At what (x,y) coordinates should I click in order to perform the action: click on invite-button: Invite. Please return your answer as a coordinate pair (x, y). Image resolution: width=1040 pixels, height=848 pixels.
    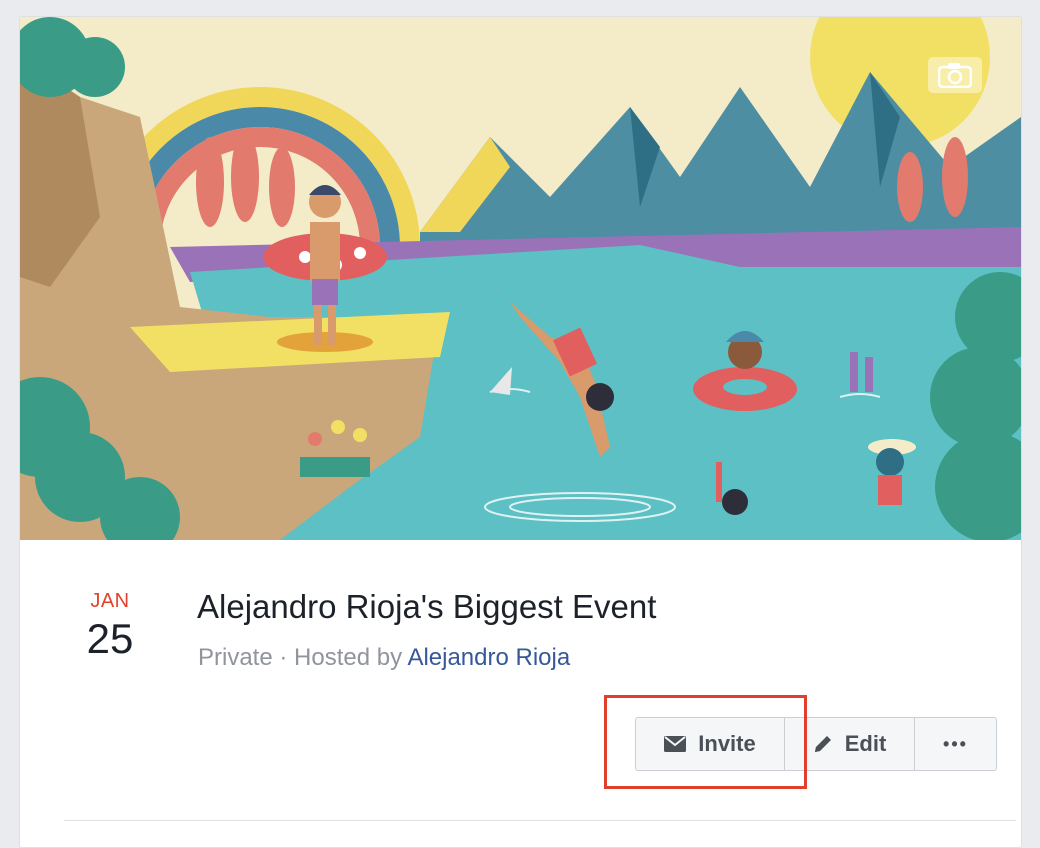
    Looking at the image, I should click on (710, 744).